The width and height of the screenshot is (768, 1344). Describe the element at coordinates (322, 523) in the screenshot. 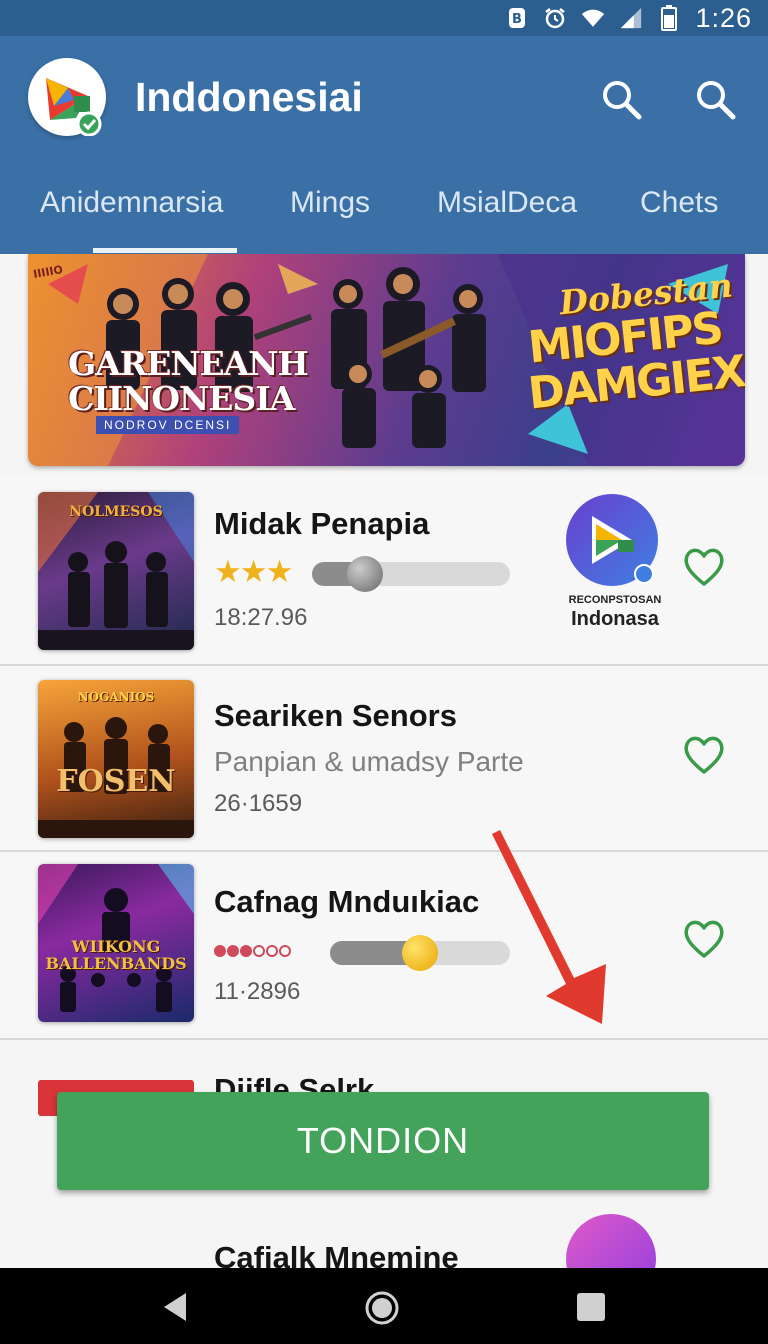

I see `item-title: Midak Penapia` at that location.